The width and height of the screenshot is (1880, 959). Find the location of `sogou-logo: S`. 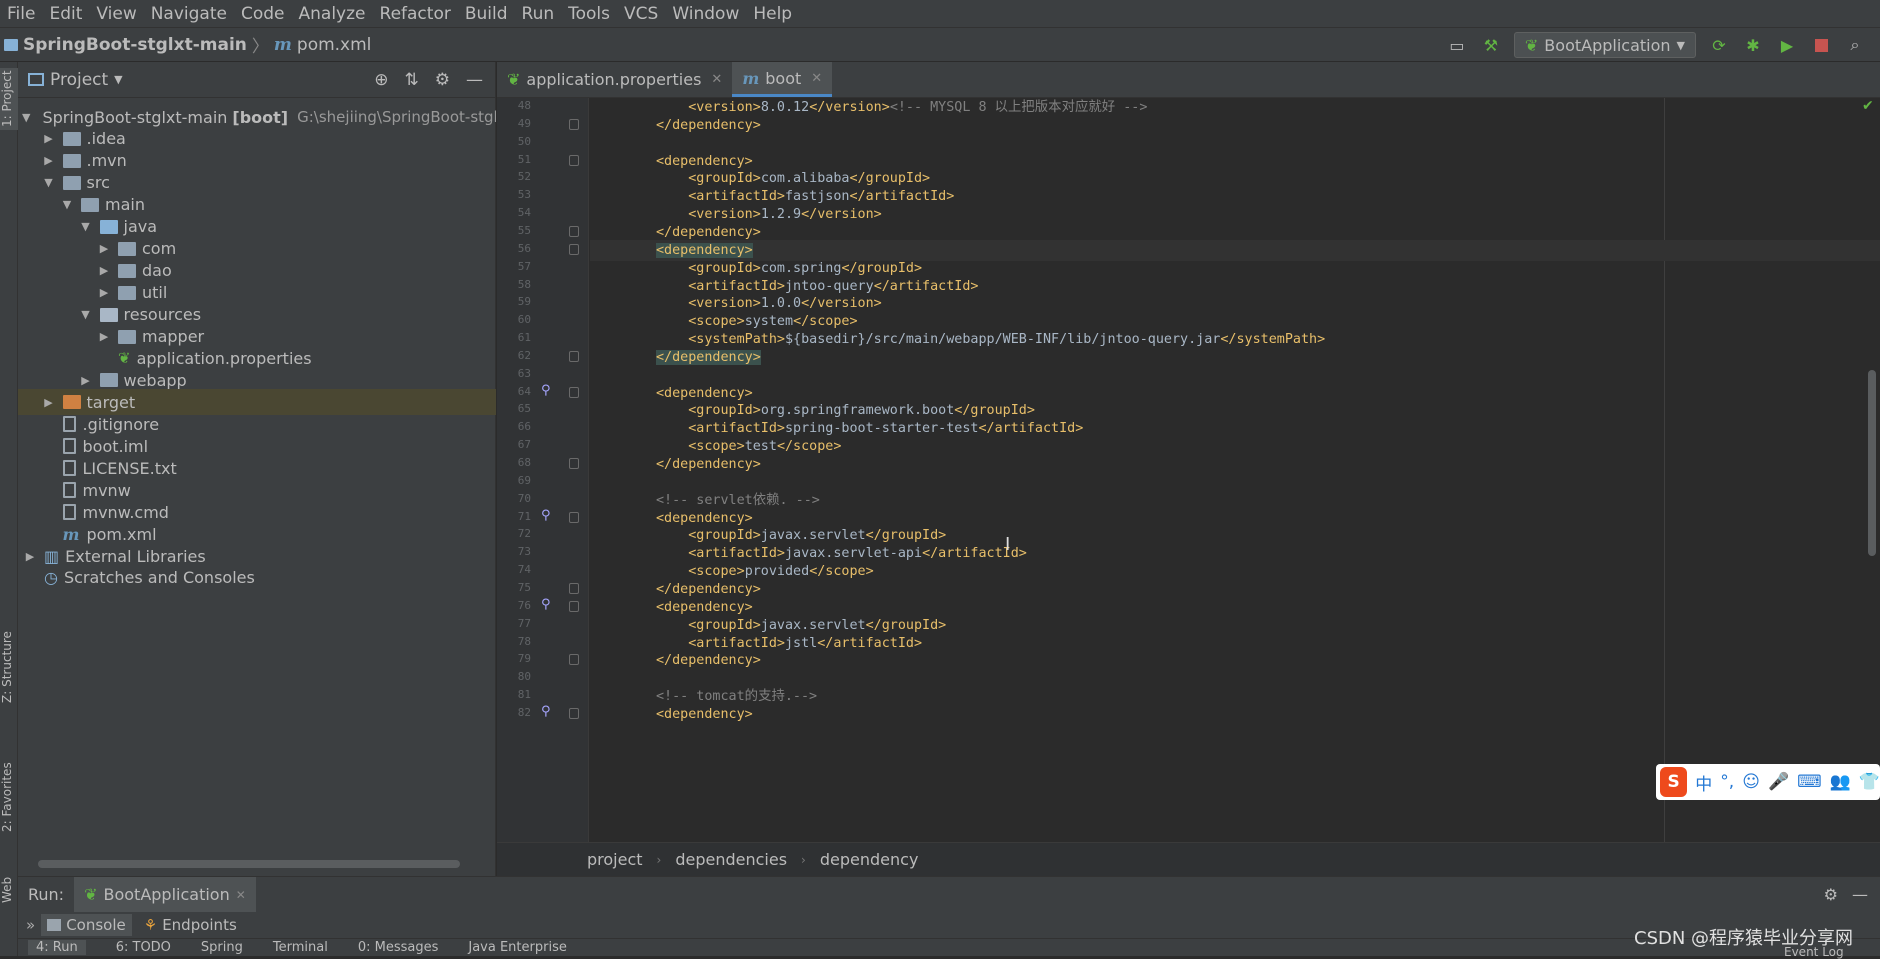

sogou-logo: S is located at coordinates (1674, 782).